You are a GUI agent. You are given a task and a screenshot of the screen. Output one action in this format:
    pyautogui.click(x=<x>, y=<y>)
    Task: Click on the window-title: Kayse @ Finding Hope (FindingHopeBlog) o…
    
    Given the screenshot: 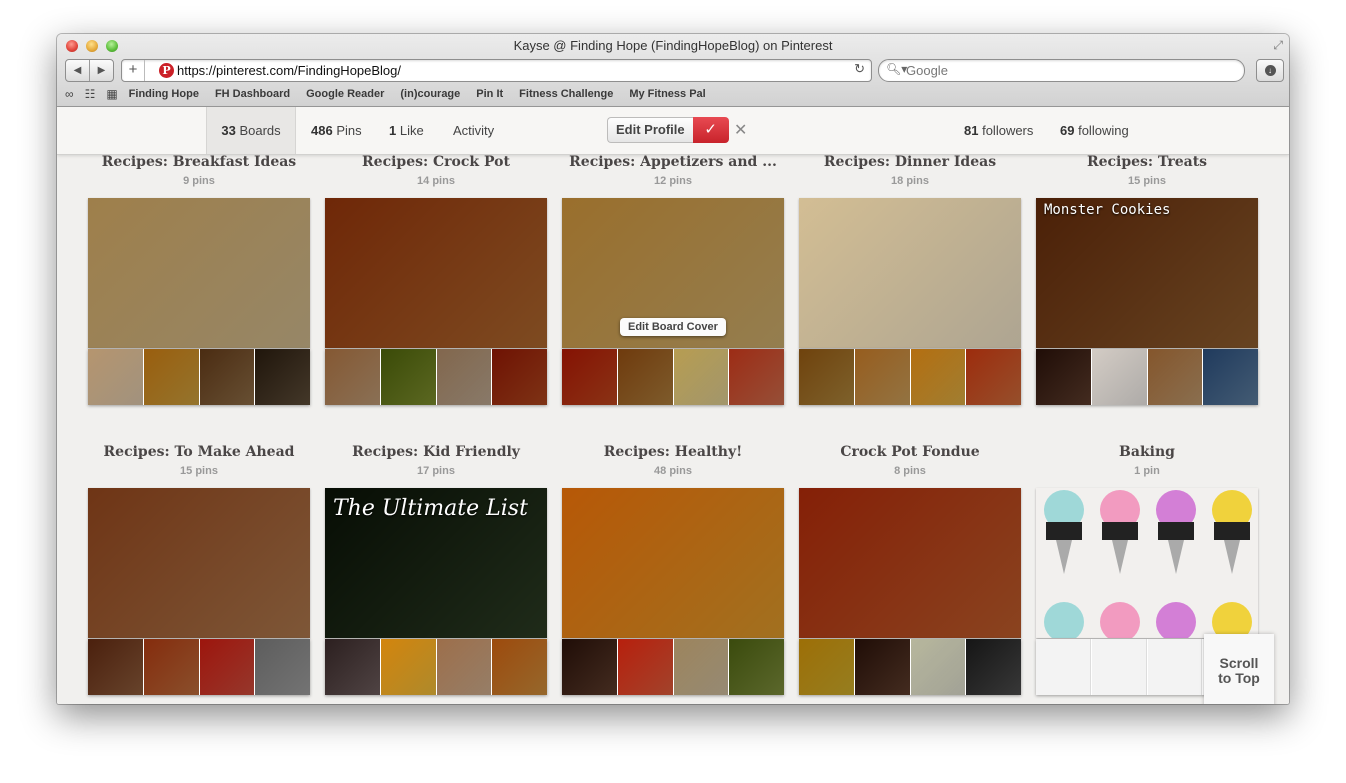 What is the action you would take?
    pyautogui.click(x=673, y=45)
    